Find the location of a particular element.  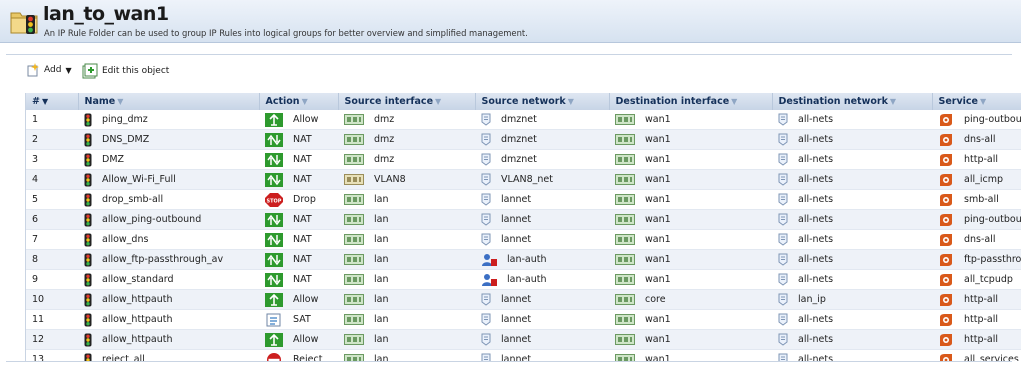

destination-network-cell: all-nets is located at coordinates (852, 355).